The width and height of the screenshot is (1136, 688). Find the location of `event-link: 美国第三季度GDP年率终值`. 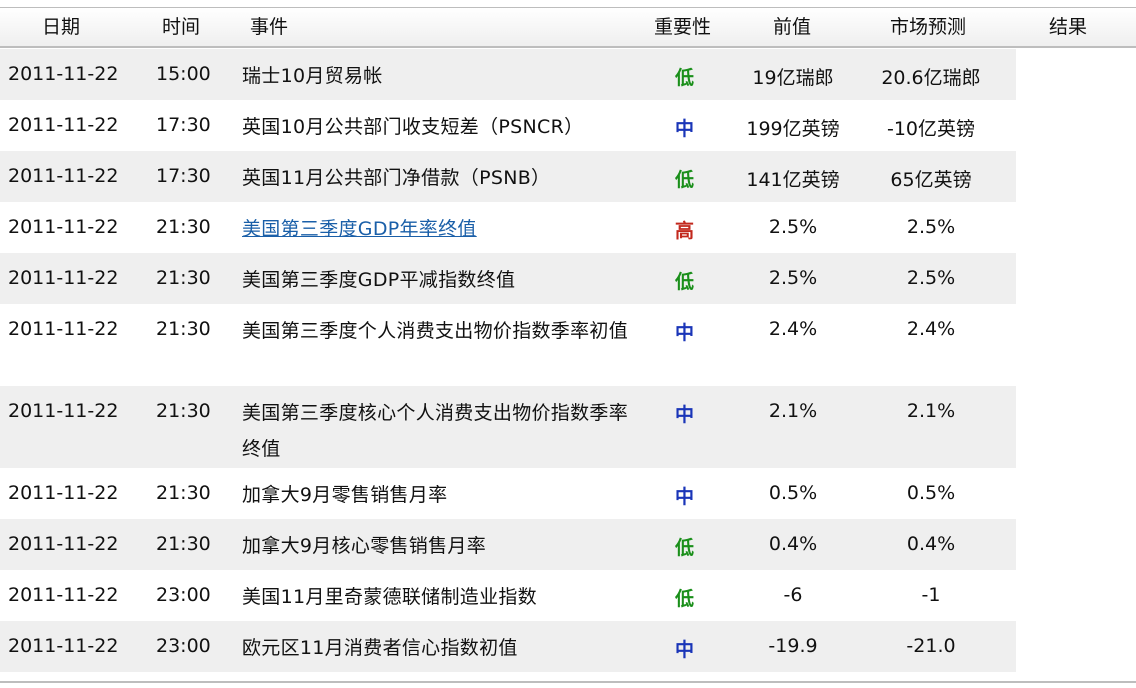

event-link: 美国第三季度GDP年率终值 is located at coordinates (444, 229).